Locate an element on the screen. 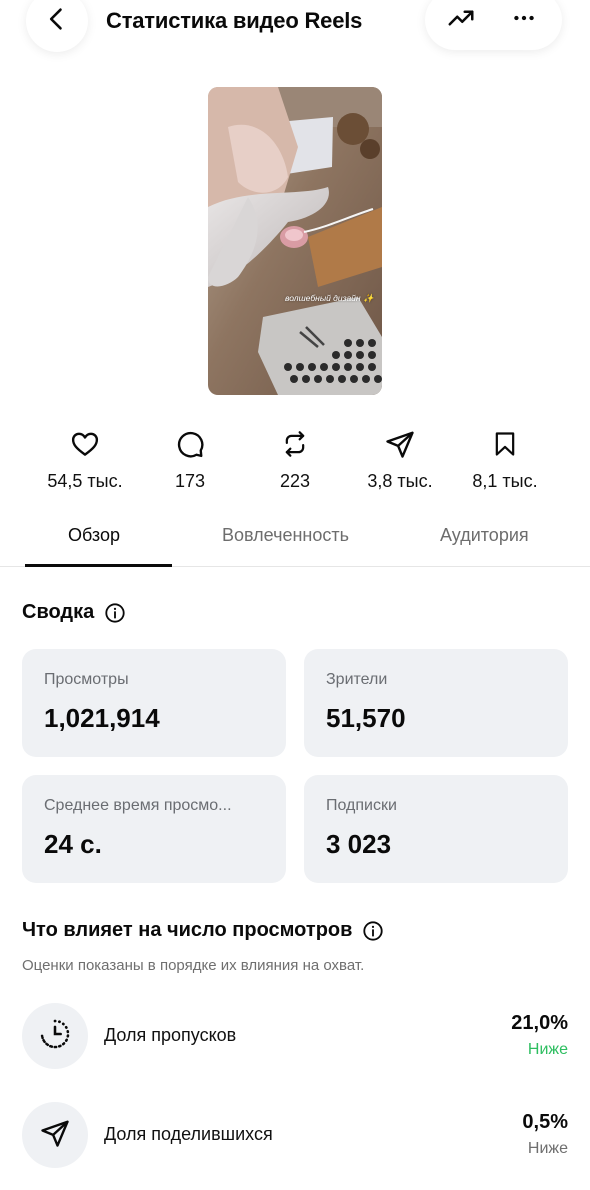 The width and height of the screenshot is (590, 1190). factor-skip-rate: Доля пропусков 21,0% Ниже is located at coordinates (295, 1036).